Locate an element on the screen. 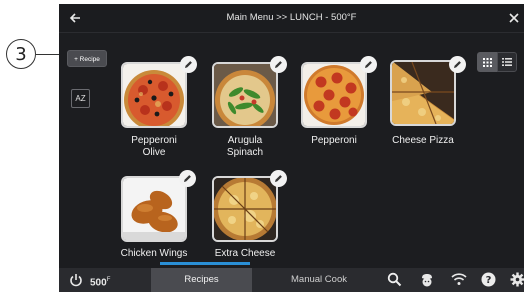 Image resolution: width=524 pixels, height=292 pixels. list-view-button is located at coordinates (507, 62).